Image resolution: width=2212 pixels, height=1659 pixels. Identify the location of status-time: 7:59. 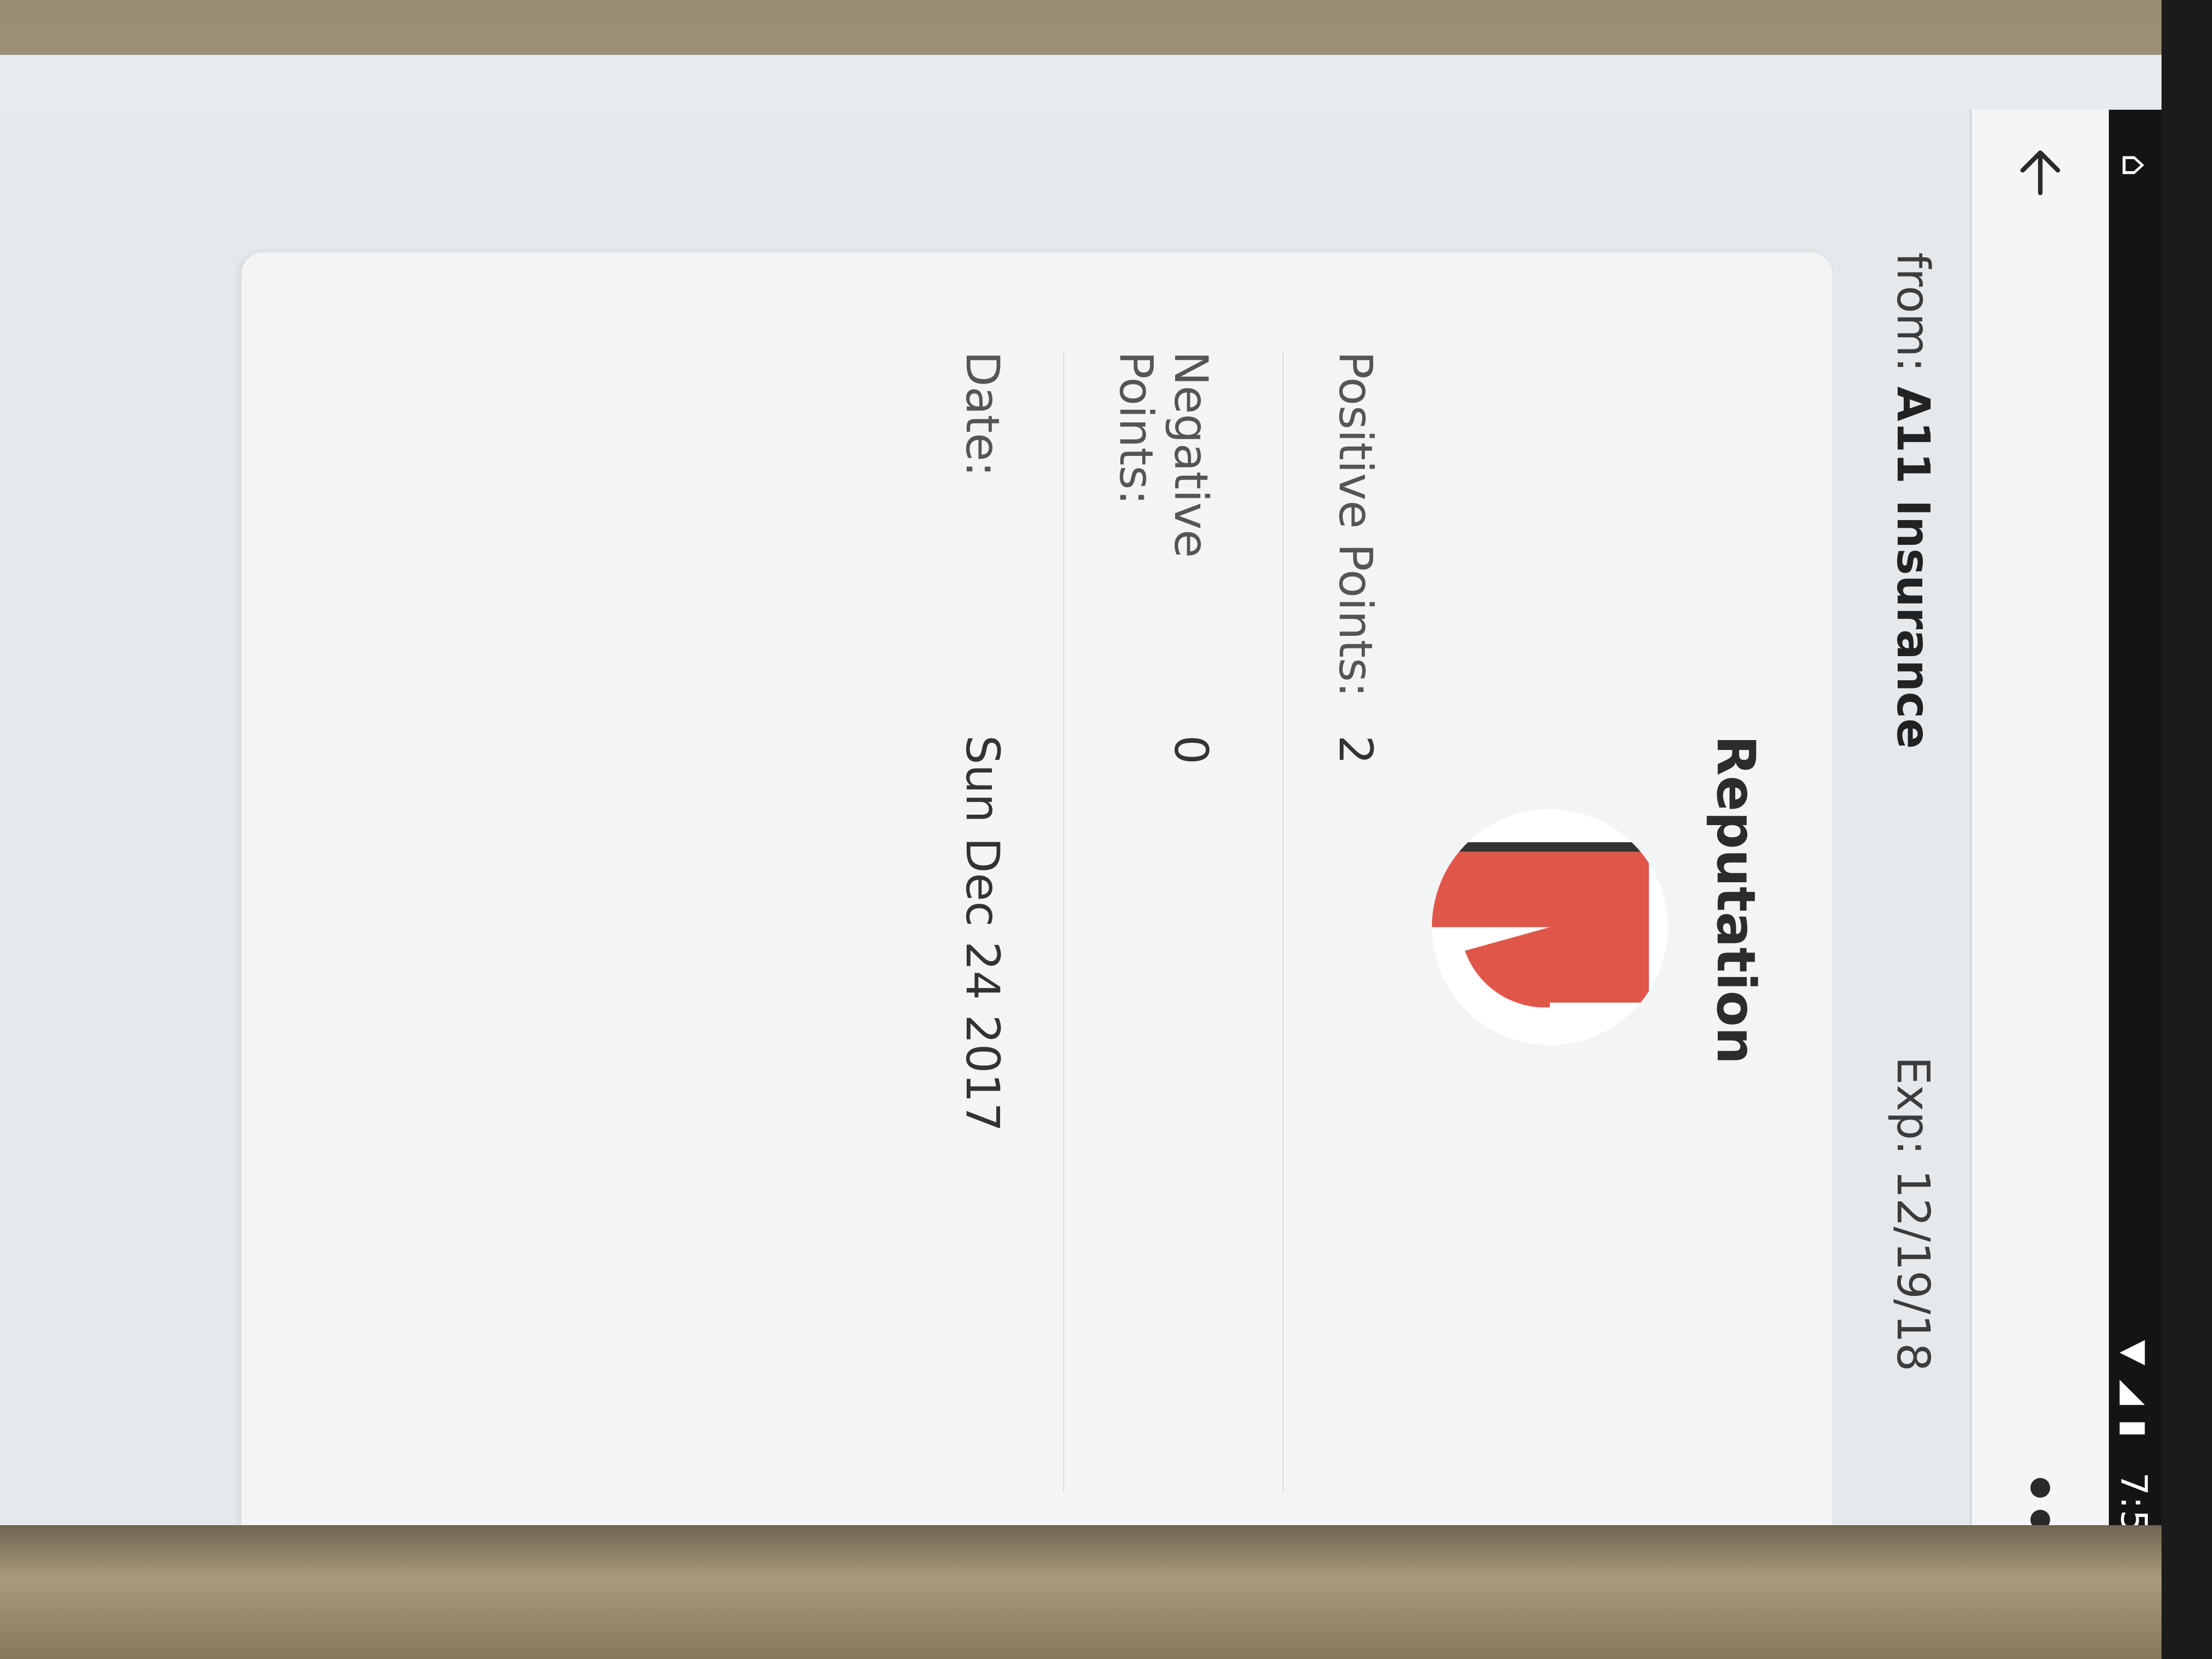
(2134, 1499).